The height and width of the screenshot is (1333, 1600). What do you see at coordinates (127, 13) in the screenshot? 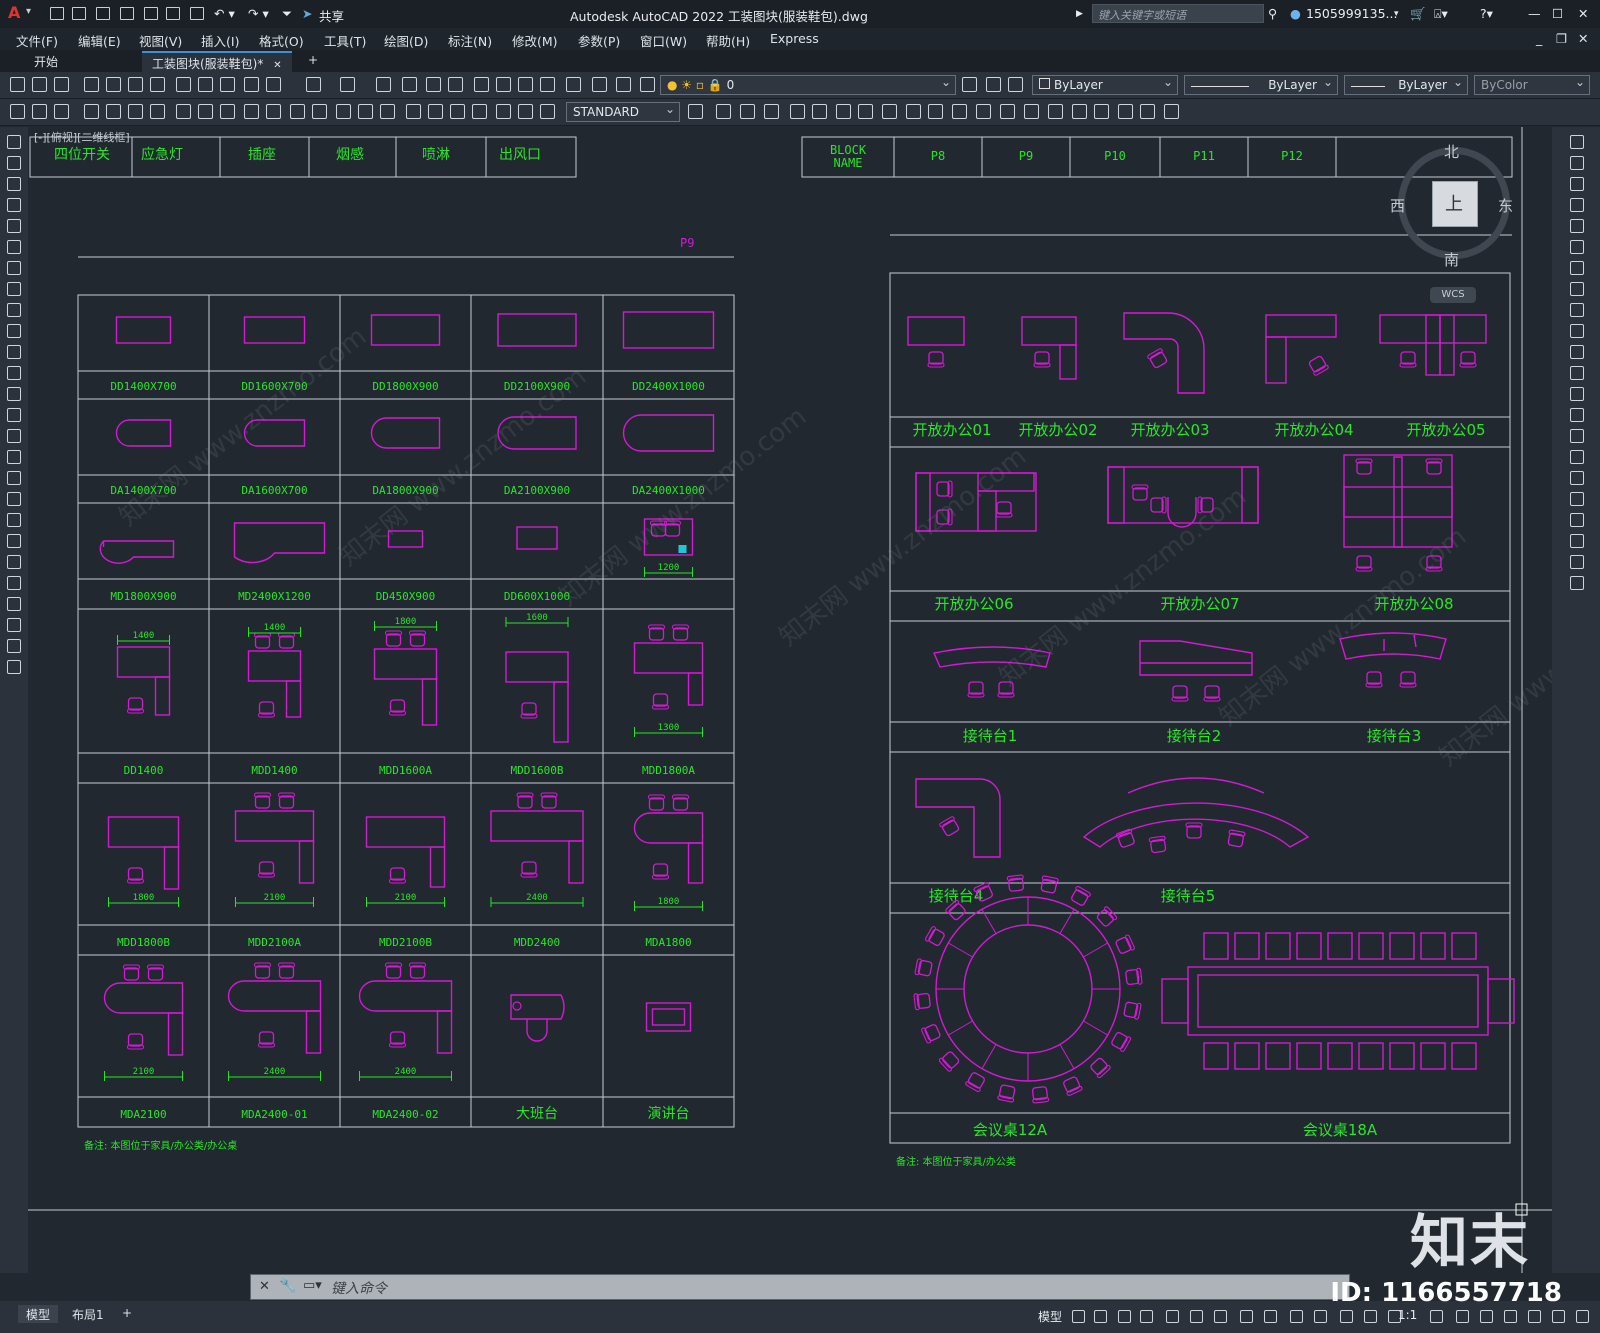
I see `save-as-icon` at bounding box center [127, 13].